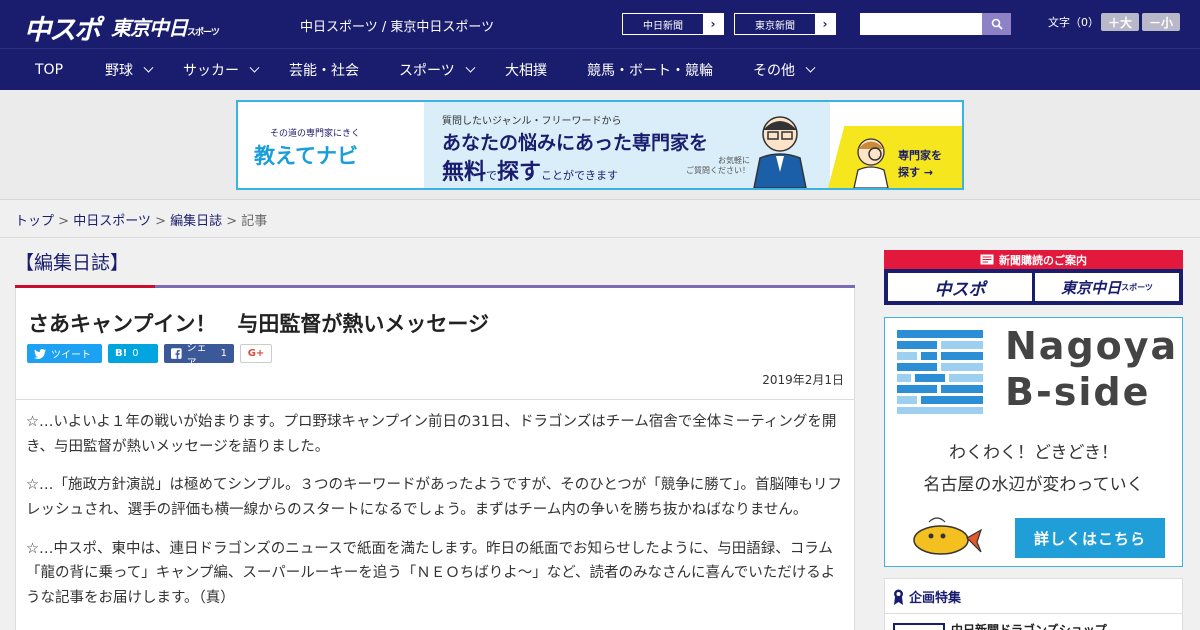 Image resolution: width=1200 pixels, height=630 pixels. I want to click on feature-head: 企画特集, so click(927, 596).